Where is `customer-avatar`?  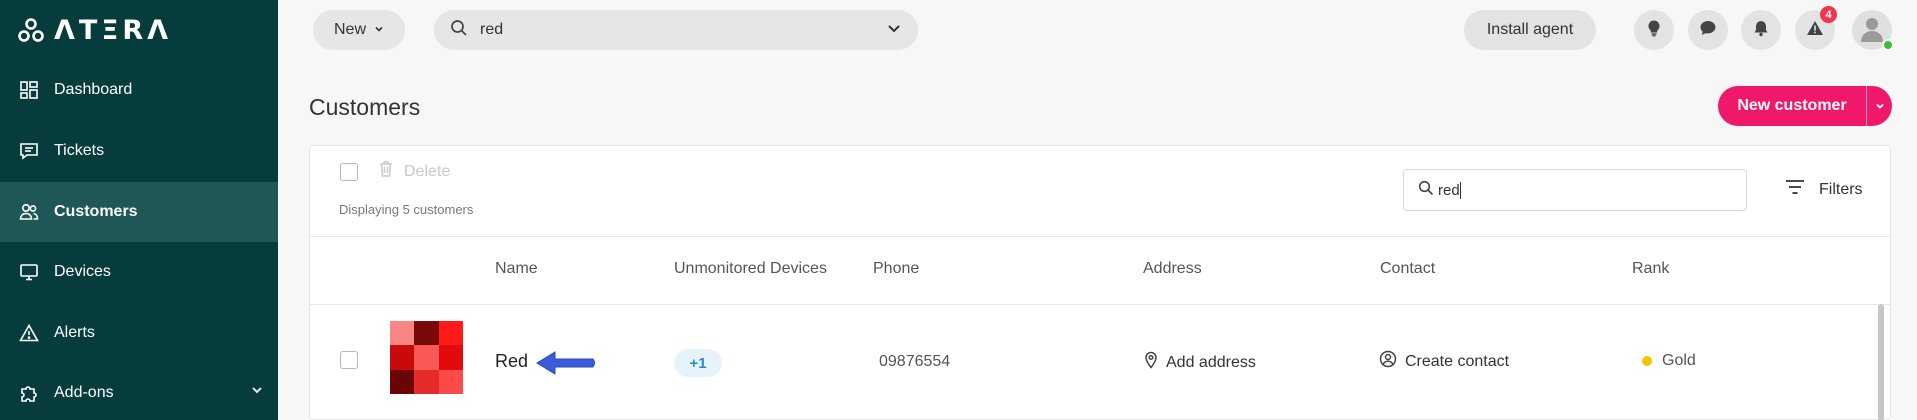
customer-avatar is located at coordinates (426, 357).